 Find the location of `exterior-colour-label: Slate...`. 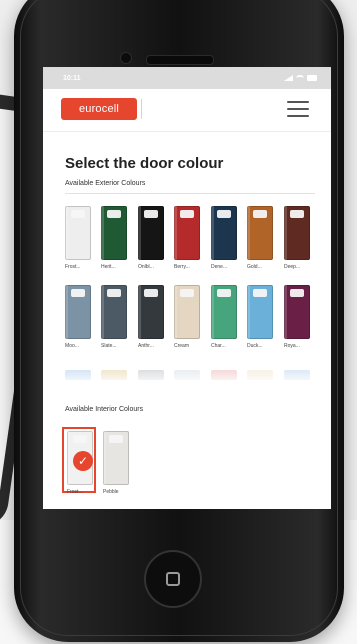

exterior-colour-label: Slate... is located at coordinates (109, 346).